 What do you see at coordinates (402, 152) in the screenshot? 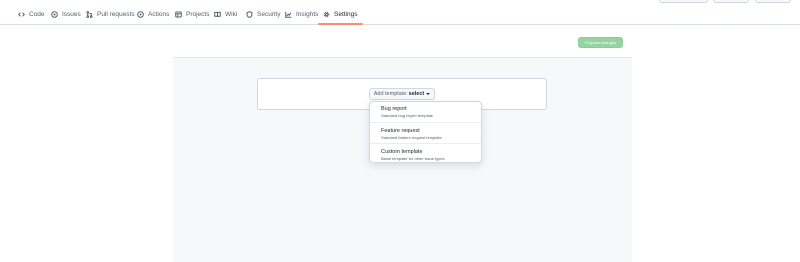
I see `menu-item-title: Custom template` at bounding box center [402, 152].